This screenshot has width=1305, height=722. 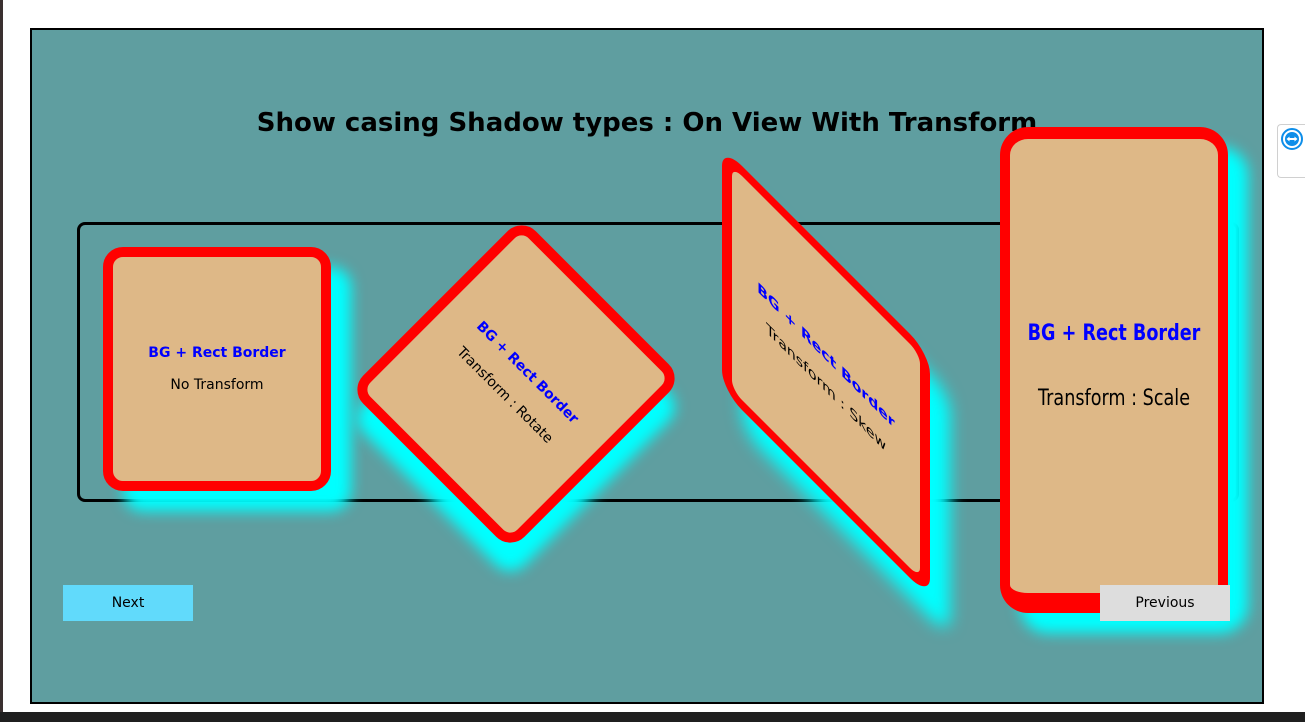 I want to click on desktop-left-edge, so click(x=1, y=361).